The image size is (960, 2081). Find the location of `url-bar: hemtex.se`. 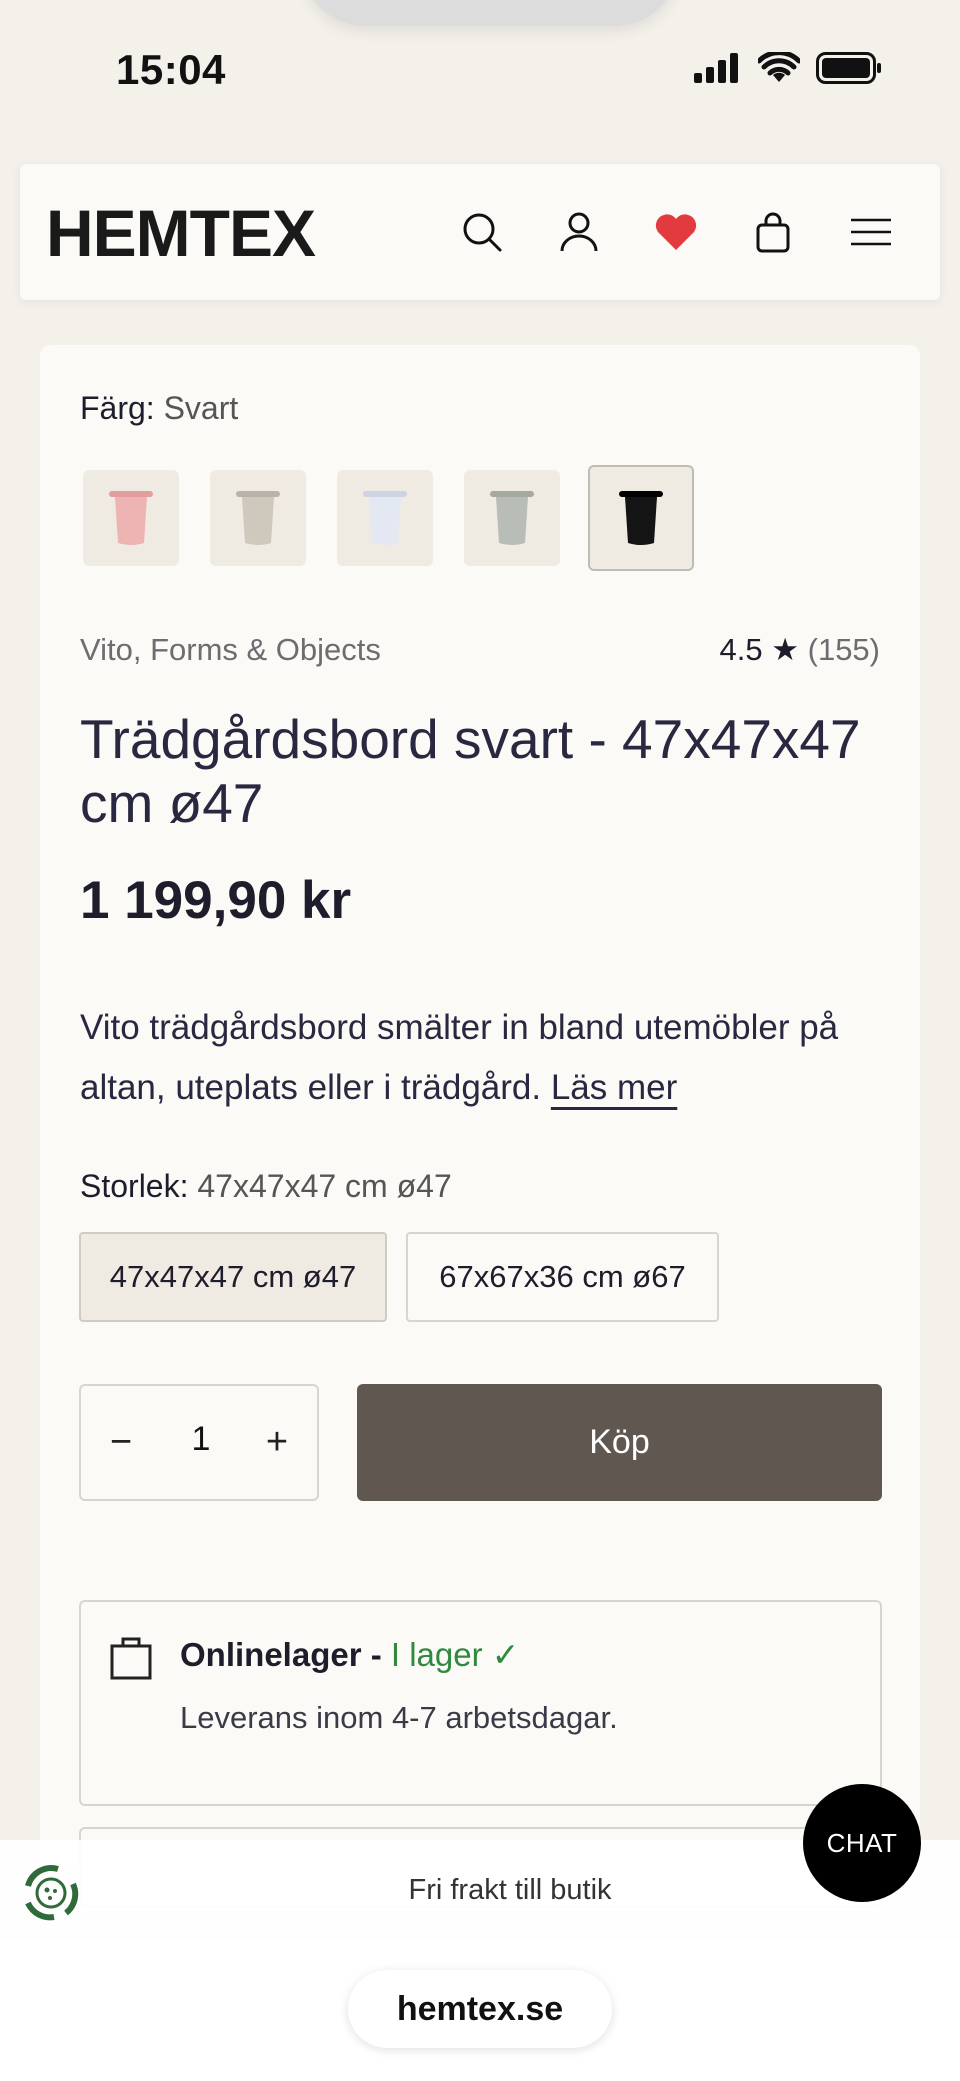

url-bar: hemtex.se is located at coordinates (480, 2009).